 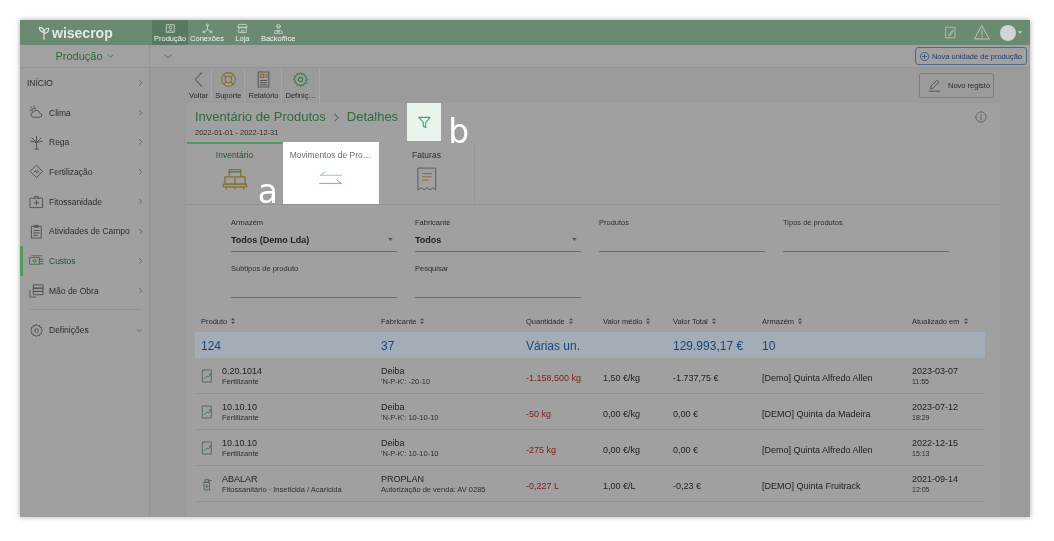 I want to click on sidebar-item: Custos, so click(x=84, y=261).